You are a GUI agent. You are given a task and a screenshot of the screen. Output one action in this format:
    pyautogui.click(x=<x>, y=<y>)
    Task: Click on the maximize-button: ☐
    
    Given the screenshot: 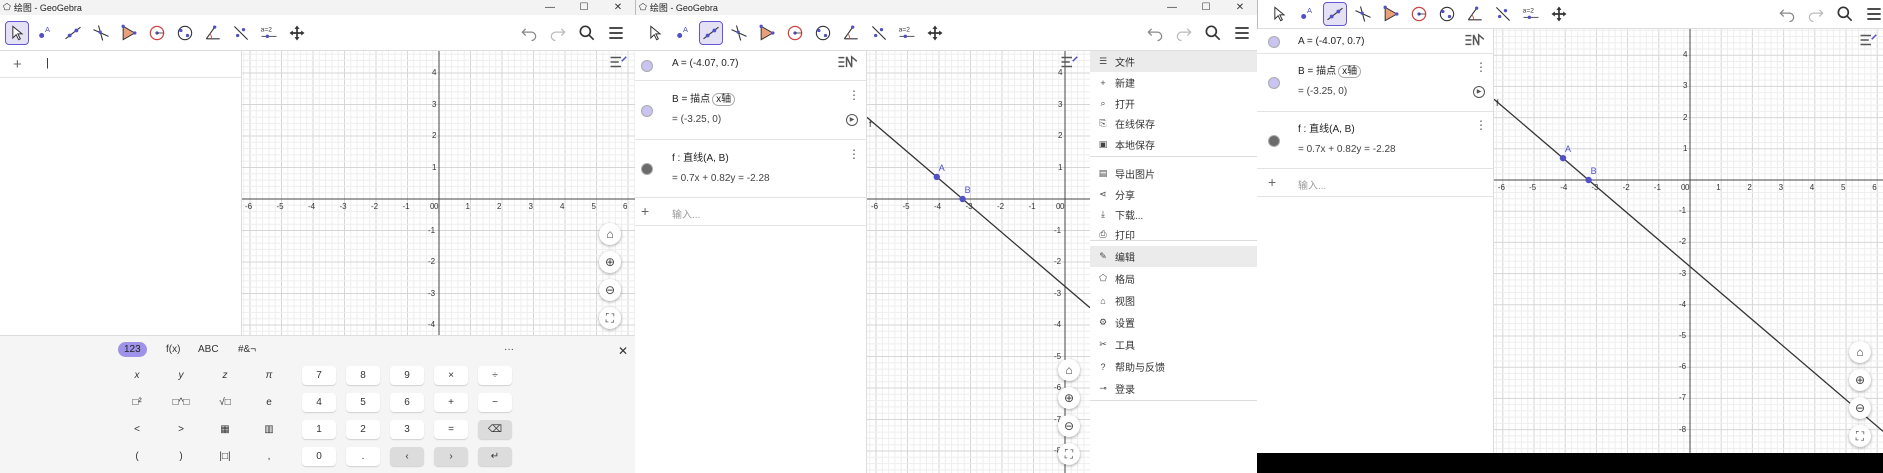 What is the action you would take?
    pyautogui.click(x=584, y=7)
    